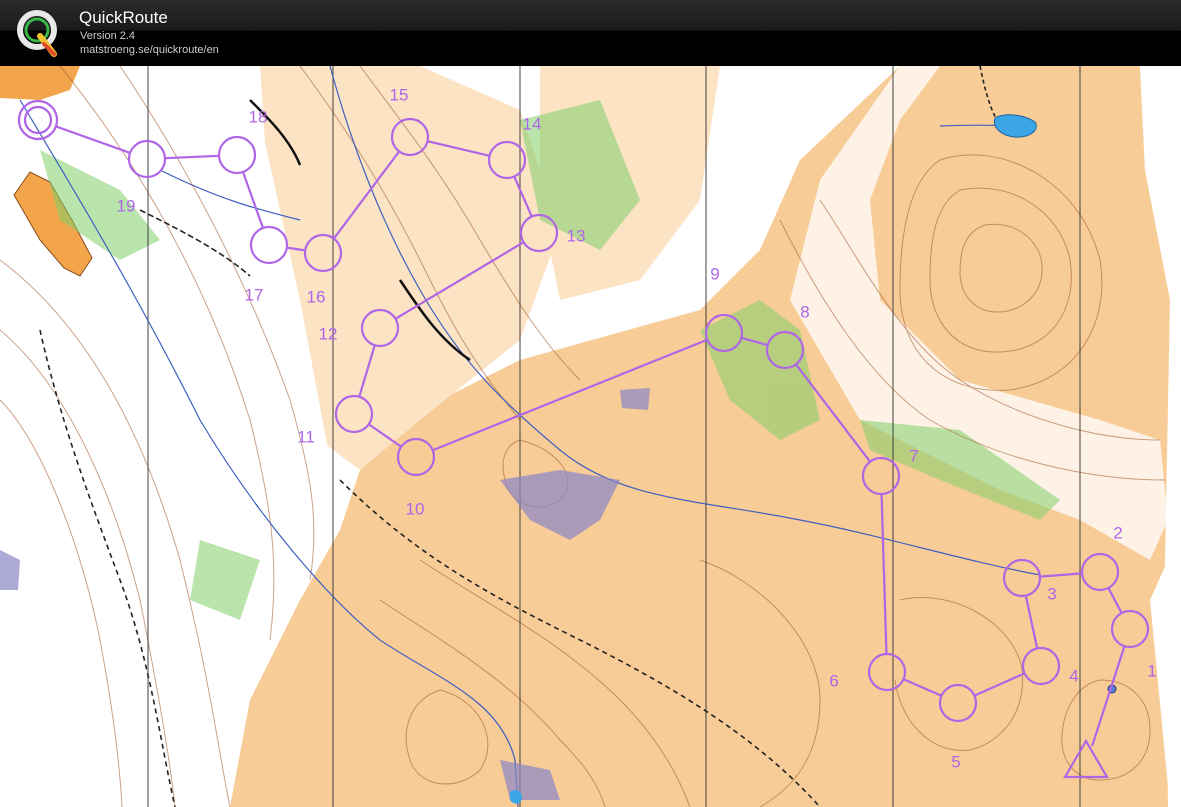 The height and width of the screenshot is (807, 1181). What do you see at coordinates (955, 761) in the screenshot?
I see `control-number-5: 5` at bounding box center [955, 761].